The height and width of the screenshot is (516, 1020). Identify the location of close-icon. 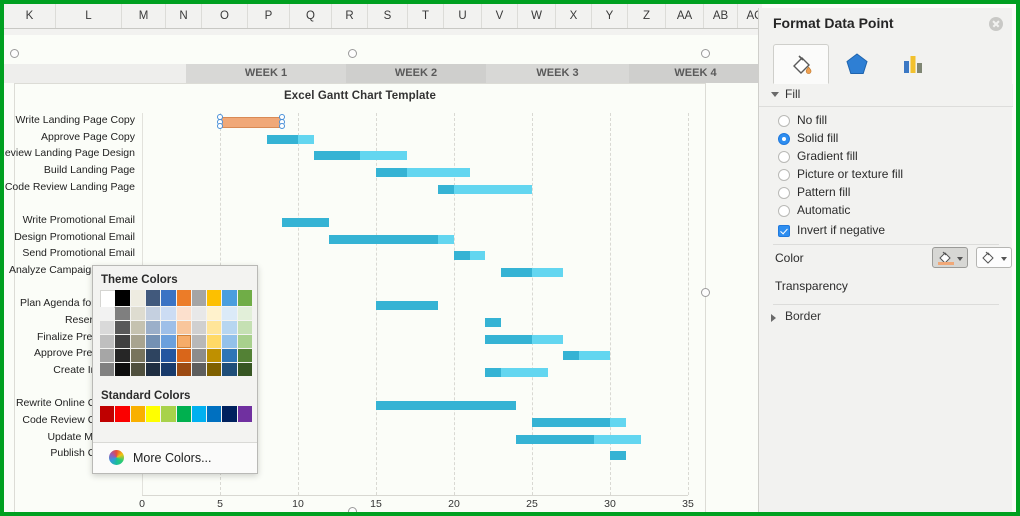
(996, 24).